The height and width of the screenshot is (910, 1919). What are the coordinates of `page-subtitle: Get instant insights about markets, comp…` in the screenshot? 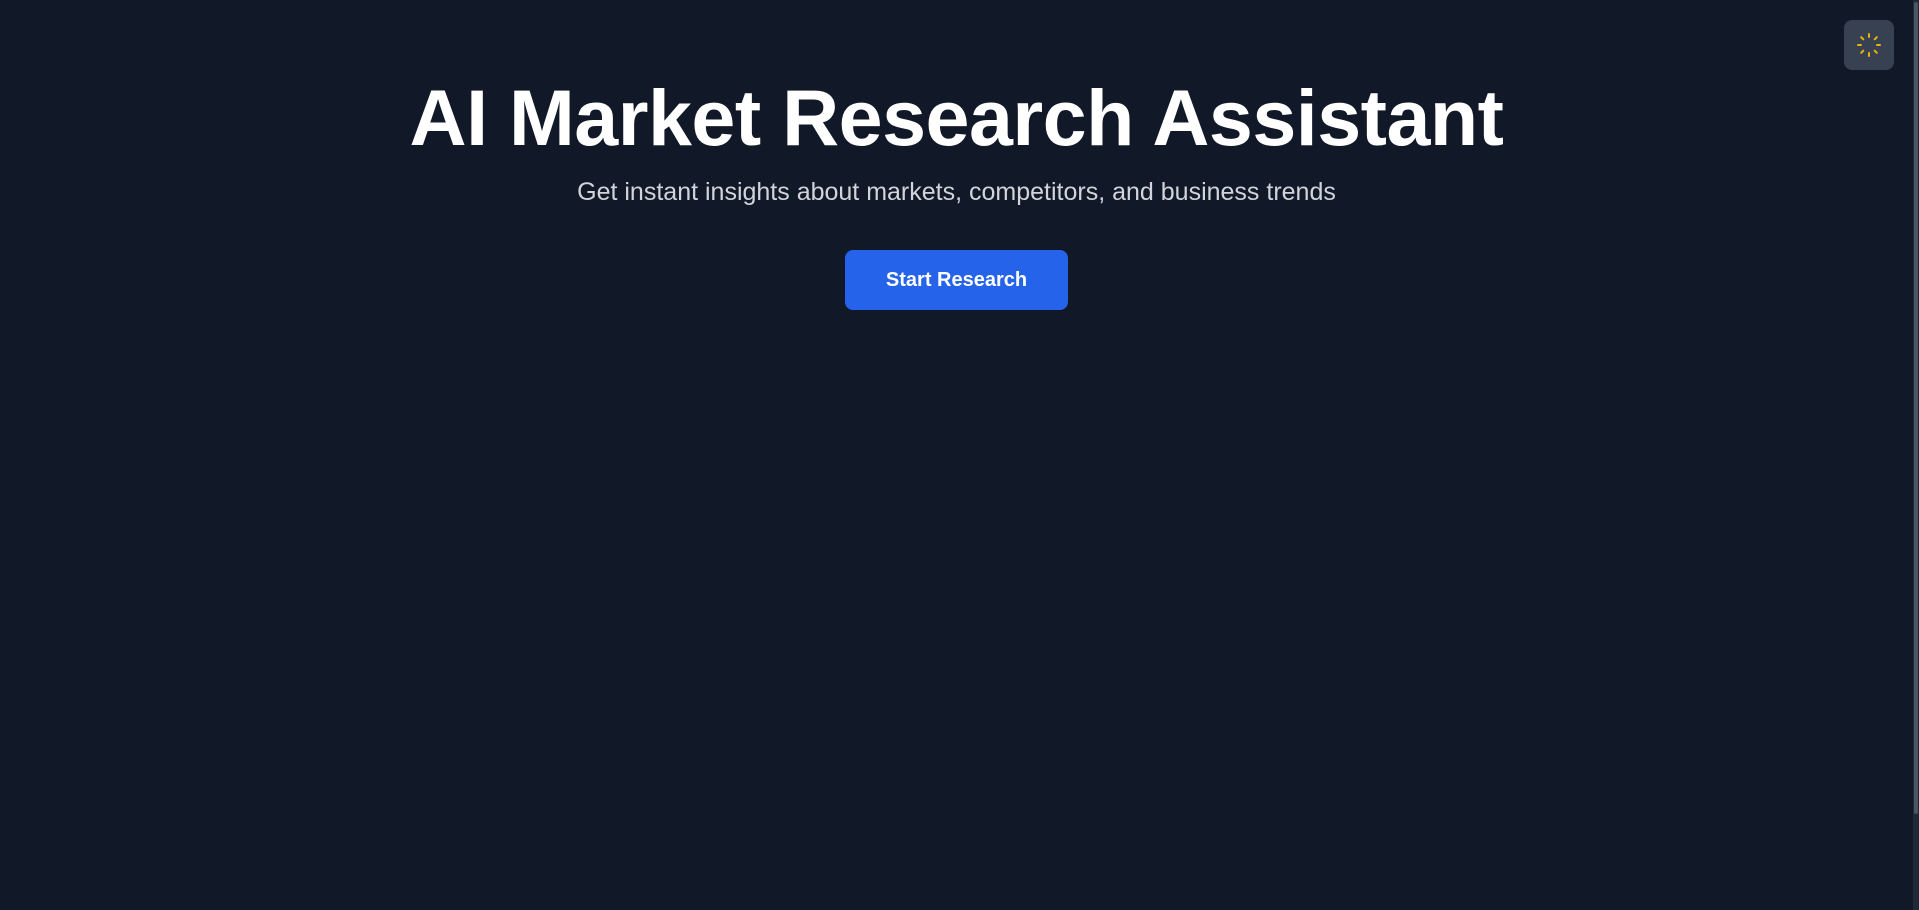 It's located at (956, 192).